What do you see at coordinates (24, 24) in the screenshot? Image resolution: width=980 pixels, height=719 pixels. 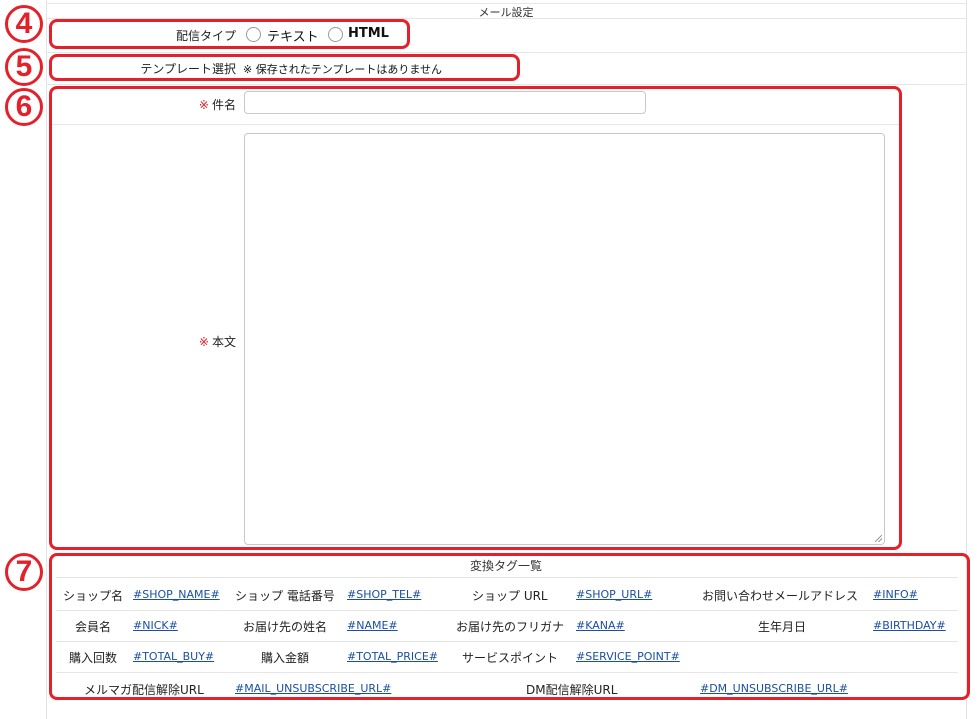 I see `marker-4: 4` at bounding box center [24, 24].